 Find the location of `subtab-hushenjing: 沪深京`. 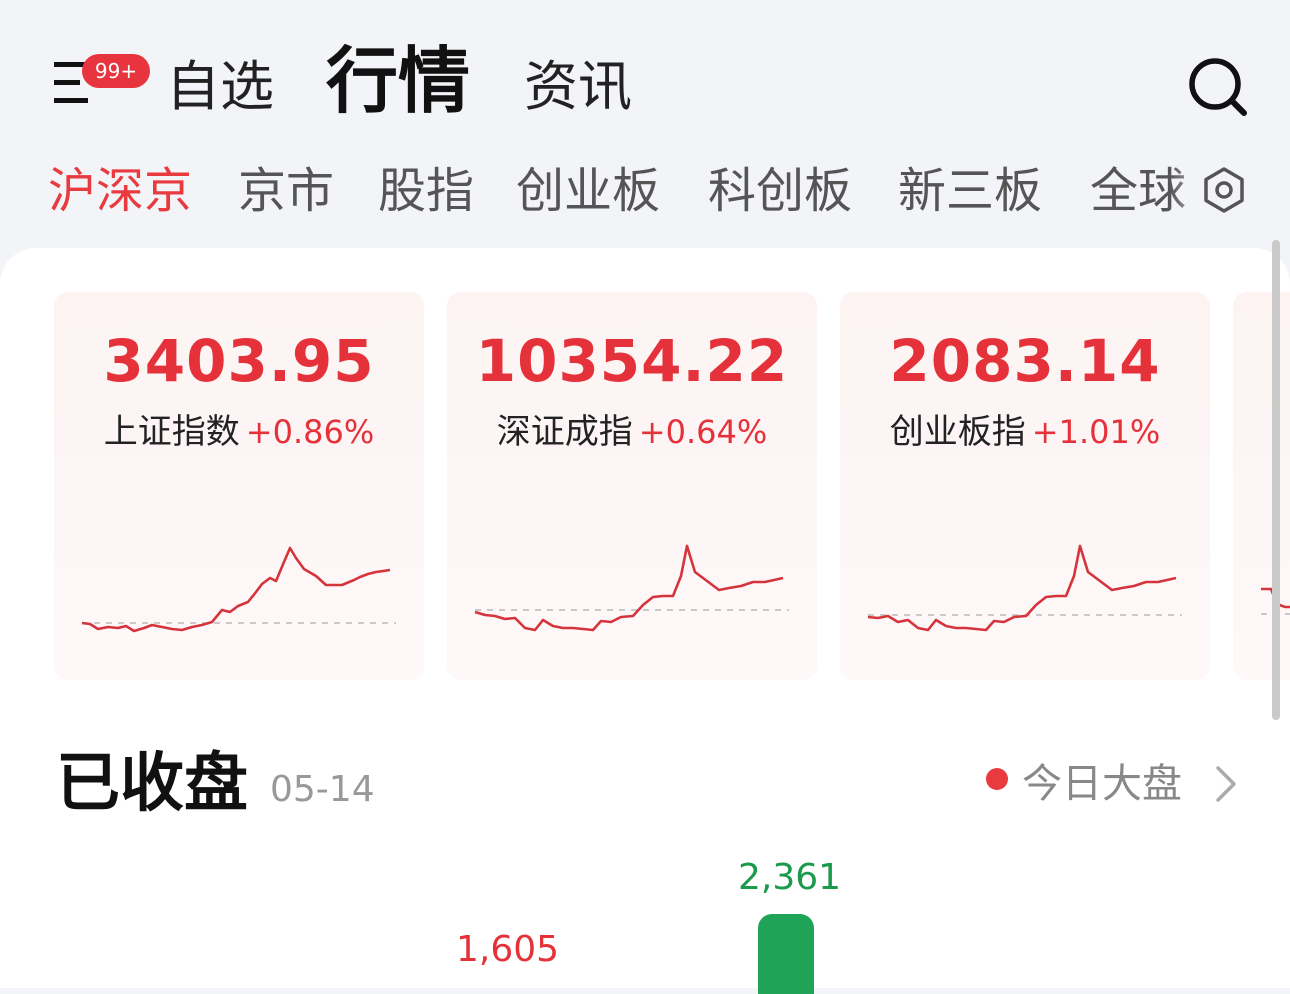

subtab-hushenjing: 沪深京 is located at coordinates (120, 191).